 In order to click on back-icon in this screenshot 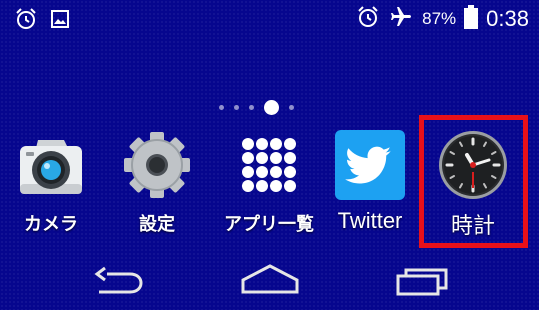, I will do `click(120, 284)`.